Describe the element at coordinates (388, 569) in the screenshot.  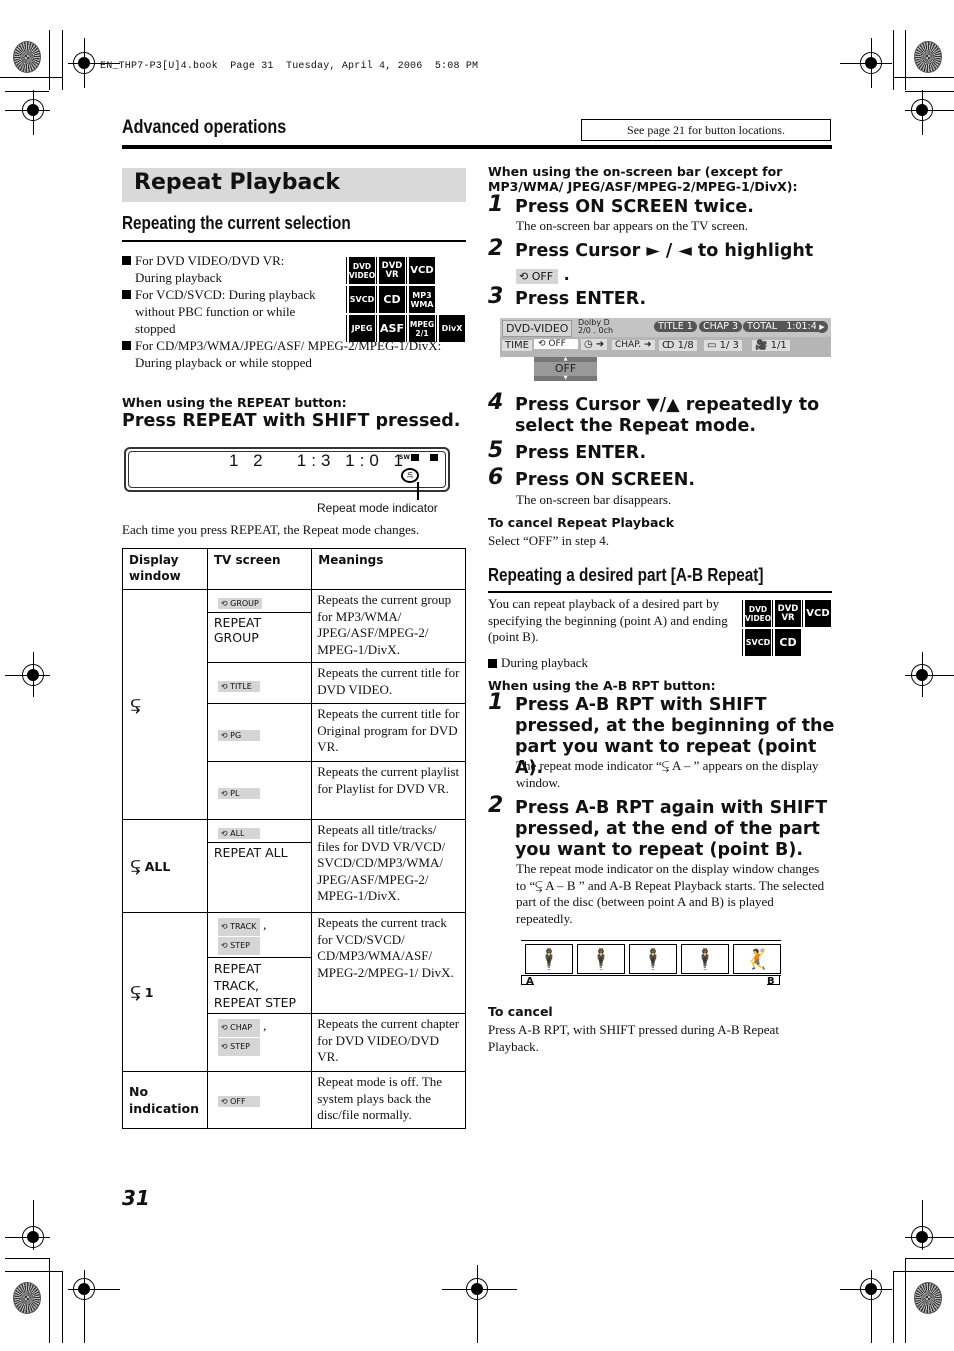
I see `header-meanings: Meanings` at that location.